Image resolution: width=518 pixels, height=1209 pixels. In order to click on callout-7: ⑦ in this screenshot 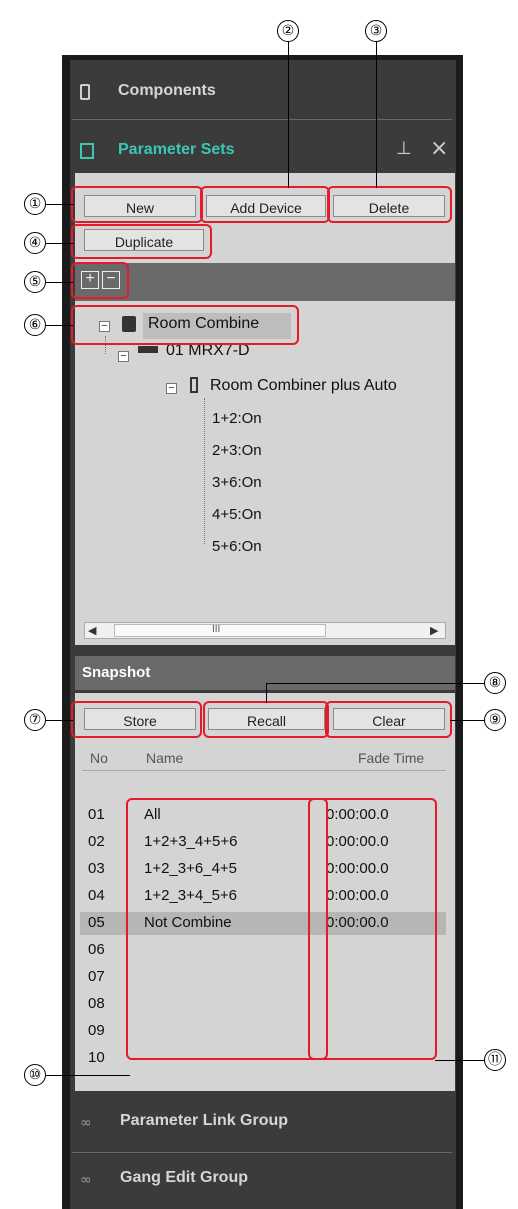, I will do `click(35, 720)`.